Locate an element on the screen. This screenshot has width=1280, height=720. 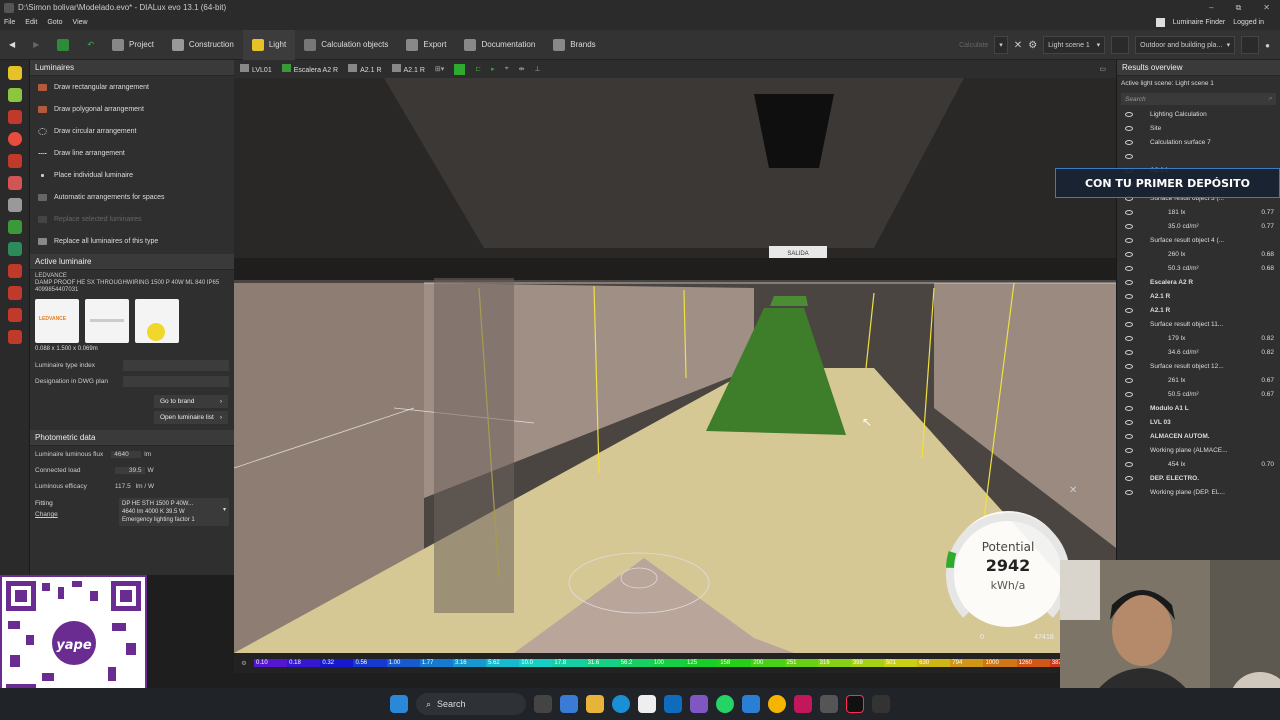
action-polygonal: Draw polygonal arrangement is located at coordinates (132, 109).